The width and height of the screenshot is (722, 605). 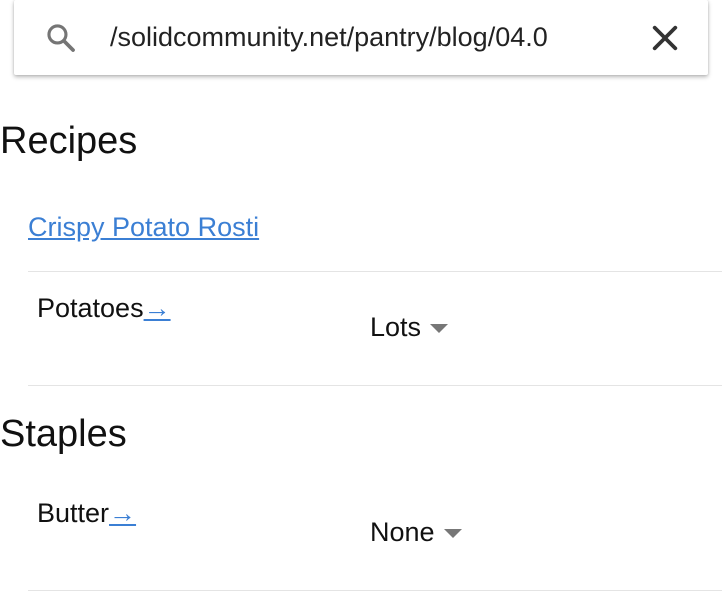 What do you see at coordinates (69, 141) in the screenshot?
I see `recipes-heading: Recipes` at bounding box center [69, 141].